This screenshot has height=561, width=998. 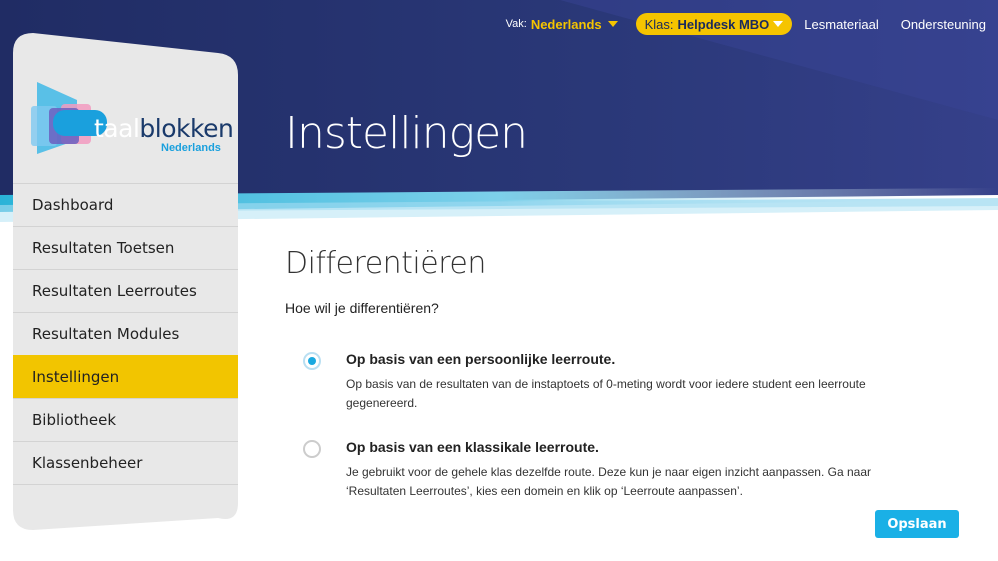 I want to click on sidebar-item-instellingen: Instellingen, so click(x=125, y=376).